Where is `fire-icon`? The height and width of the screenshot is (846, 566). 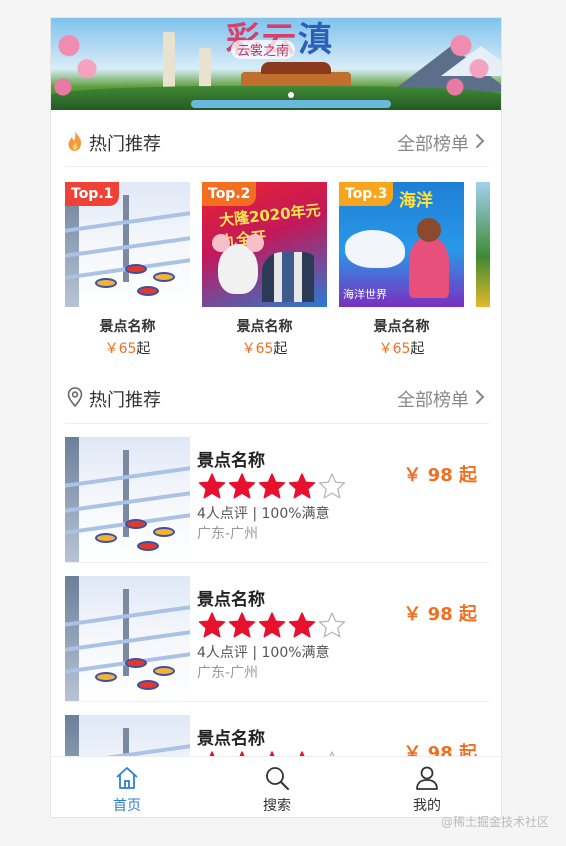 fire-icon is located at coordinates (75, 141).